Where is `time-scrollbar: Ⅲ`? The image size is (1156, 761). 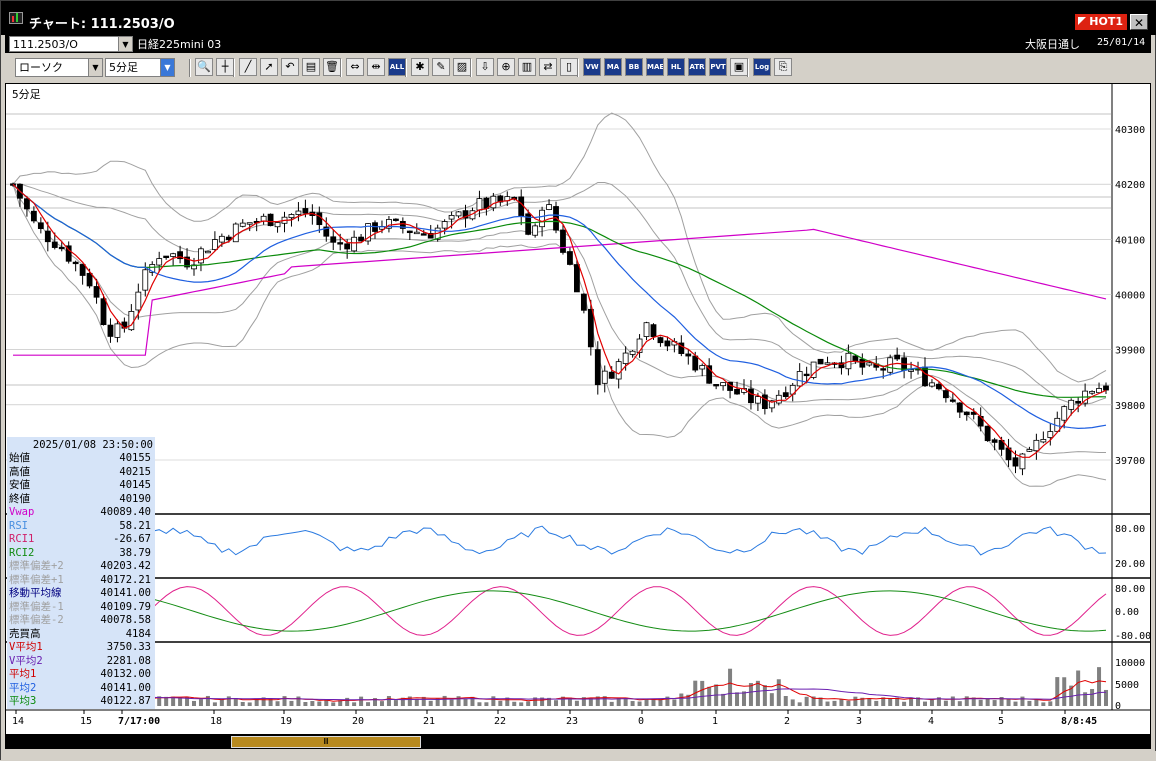
time-scrollbar: Ⅲ is located at coordinates (578, 742).